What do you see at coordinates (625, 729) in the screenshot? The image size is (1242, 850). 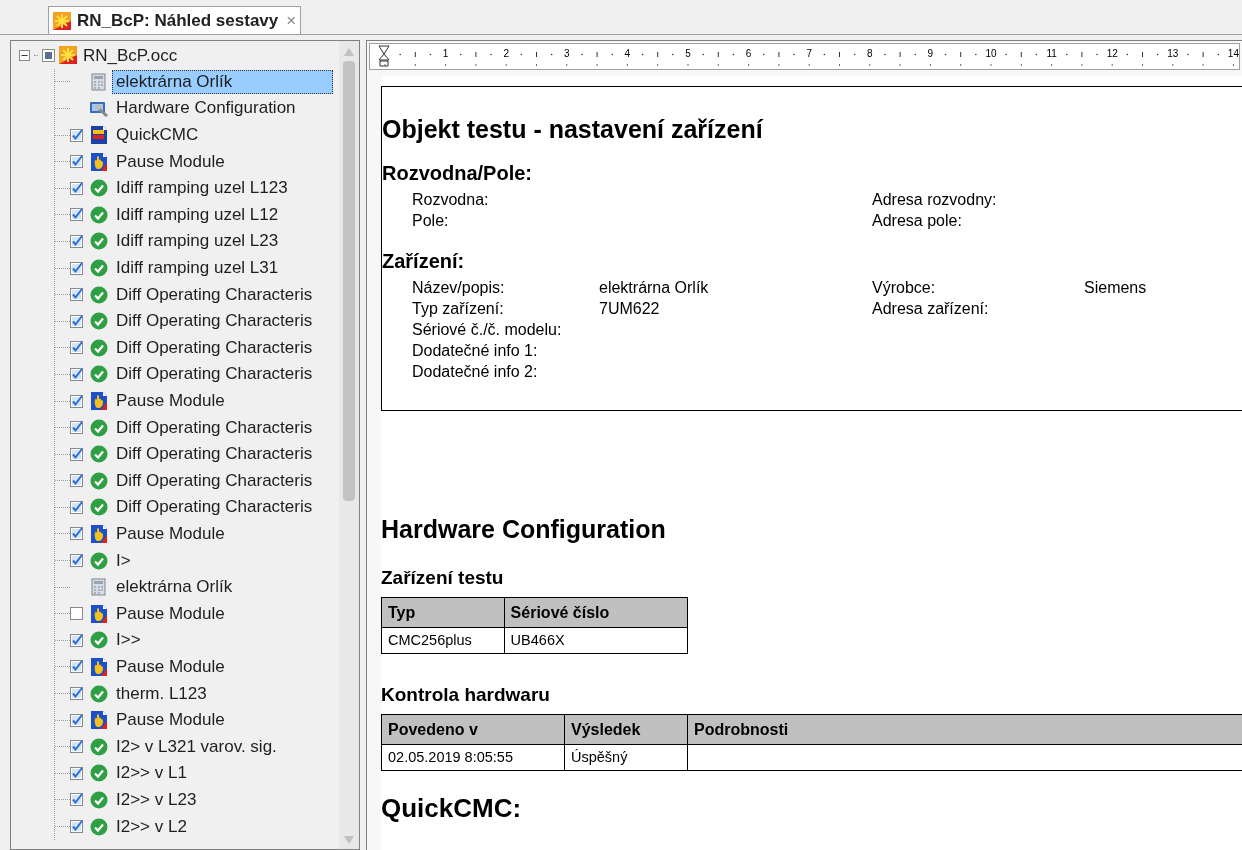 I see `column-header: Výsledek` at bounding box center [625, 729].